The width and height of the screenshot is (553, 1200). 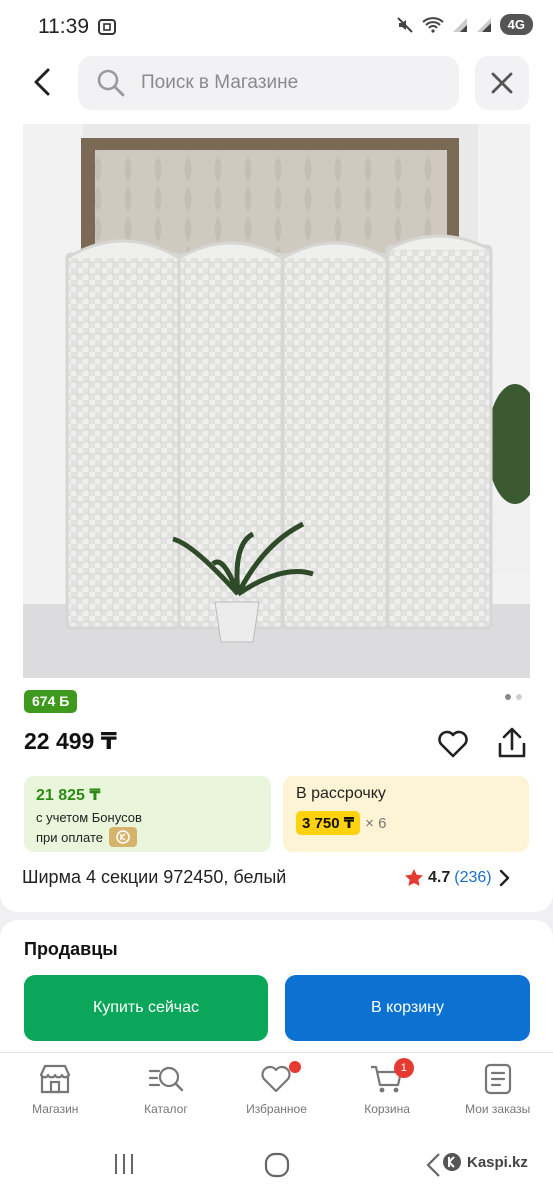 I want to click on product-price: 22 499 ₸, so click(x=70, y=741).